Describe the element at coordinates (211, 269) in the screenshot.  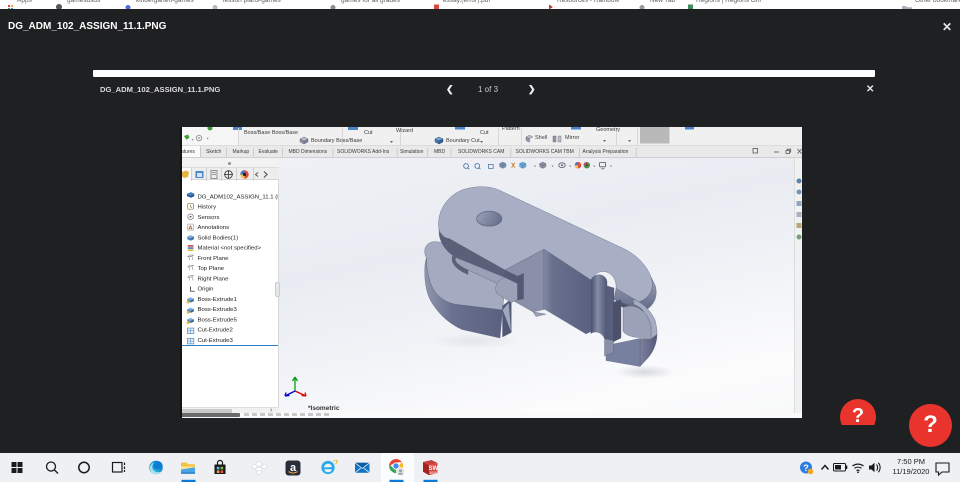
I see `svg-text: Top Plane` at that location.